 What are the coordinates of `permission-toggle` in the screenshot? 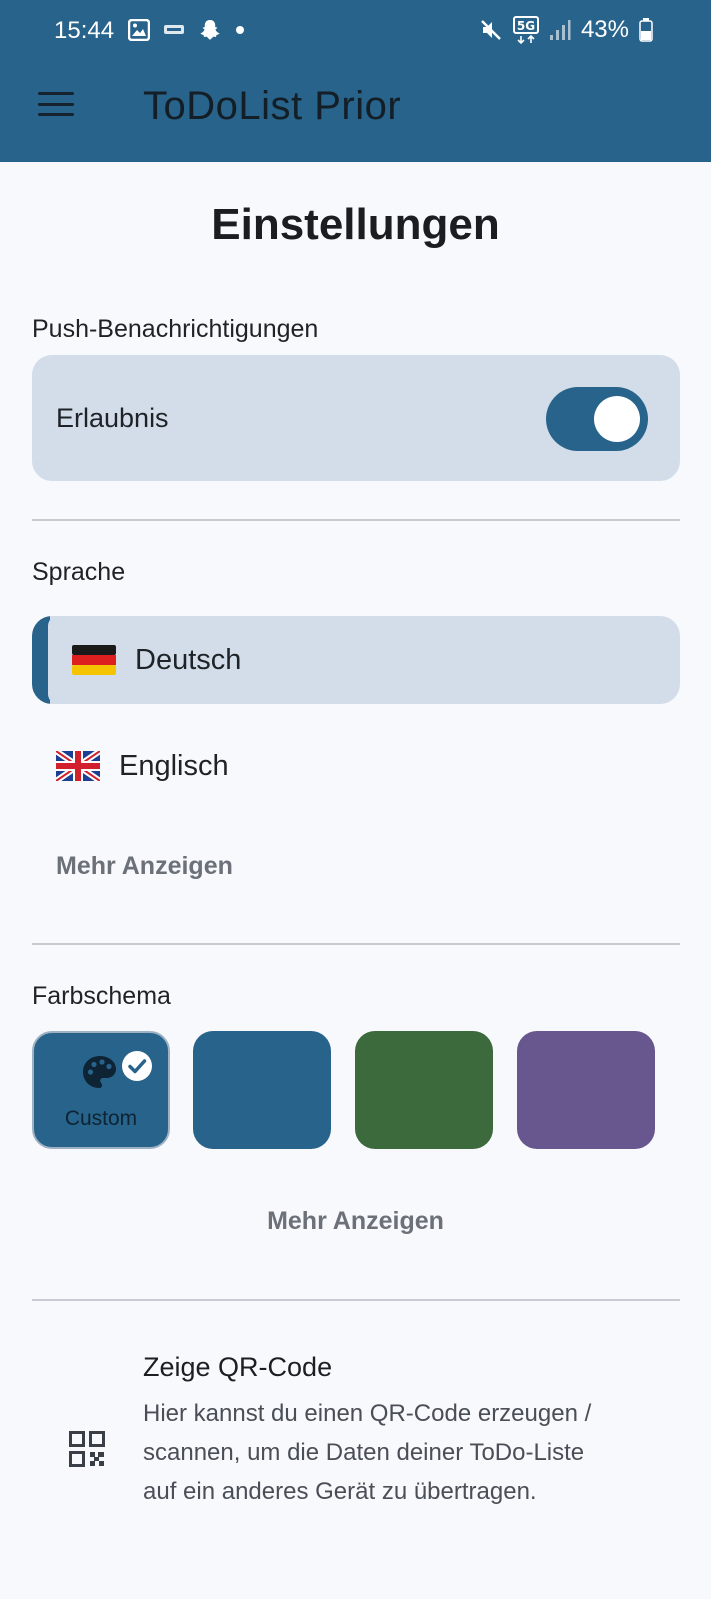 It's located at (597, 419).